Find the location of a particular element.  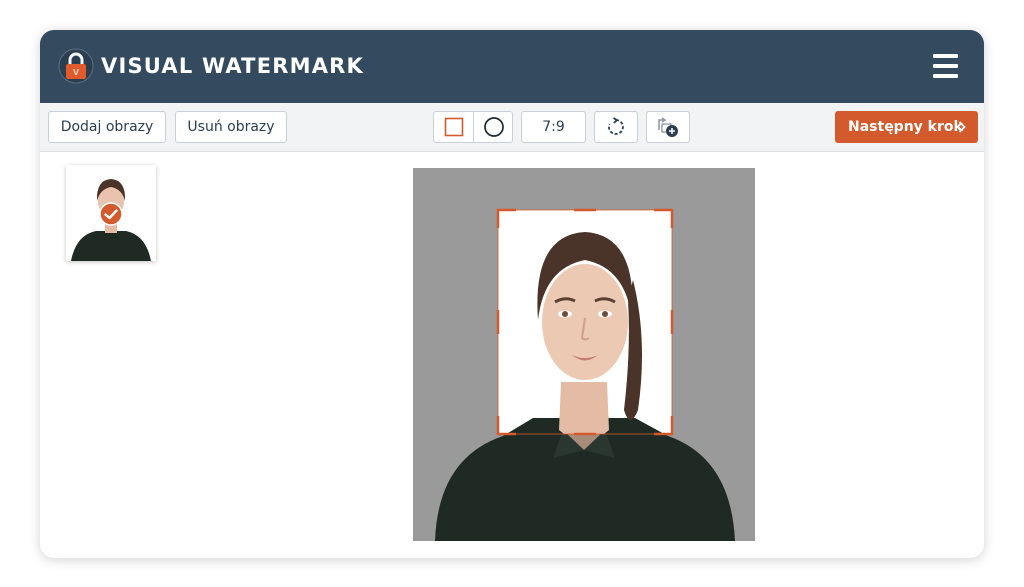

remove-images-button: Usuń obrazy is located at coordinates (231, 127).